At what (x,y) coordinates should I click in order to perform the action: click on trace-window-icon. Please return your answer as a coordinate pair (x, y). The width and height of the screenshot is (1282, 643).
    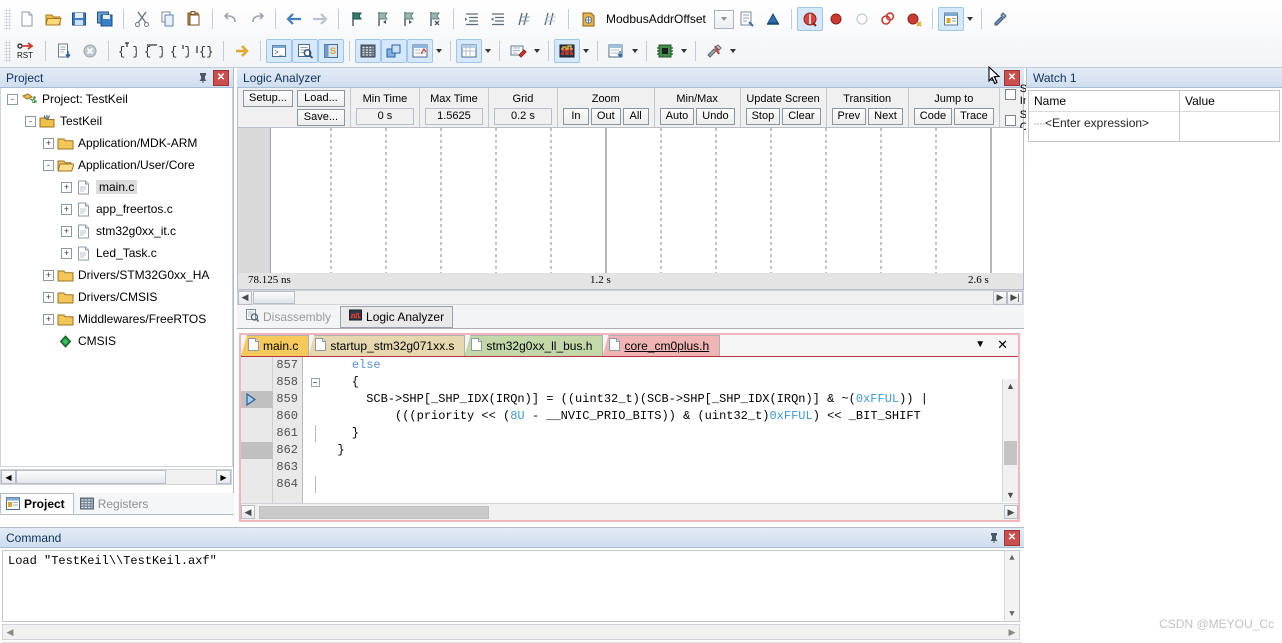
    Looking at the image, I should click on (616, 51).